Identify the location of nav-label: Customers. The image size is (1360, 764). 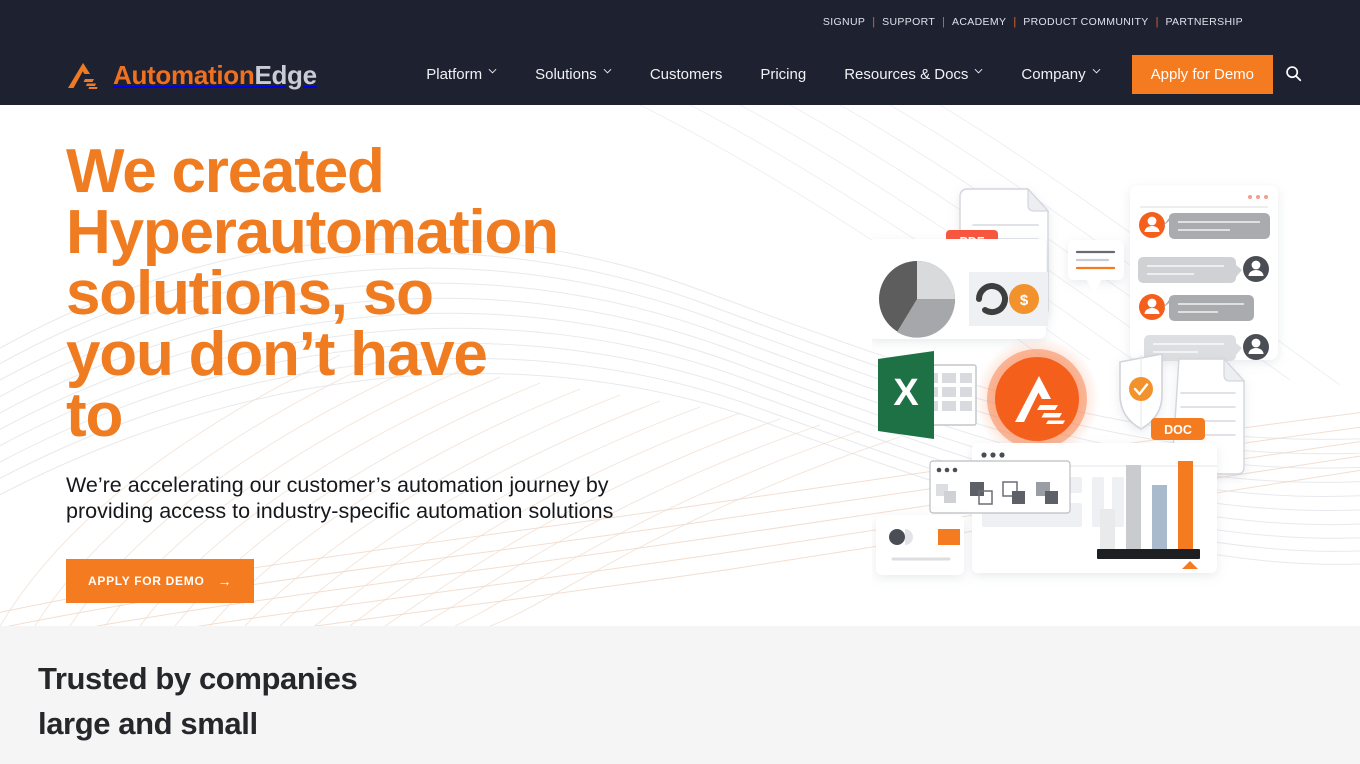
(686, 74).